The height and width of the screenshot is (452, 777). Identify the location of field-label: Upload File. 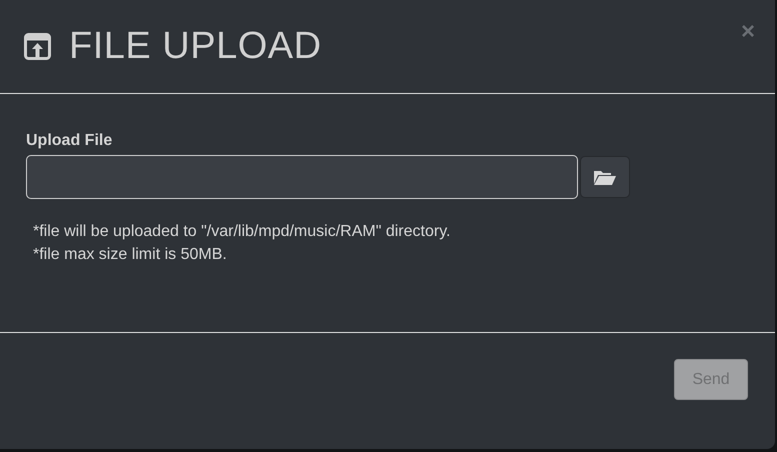
(70, 141).